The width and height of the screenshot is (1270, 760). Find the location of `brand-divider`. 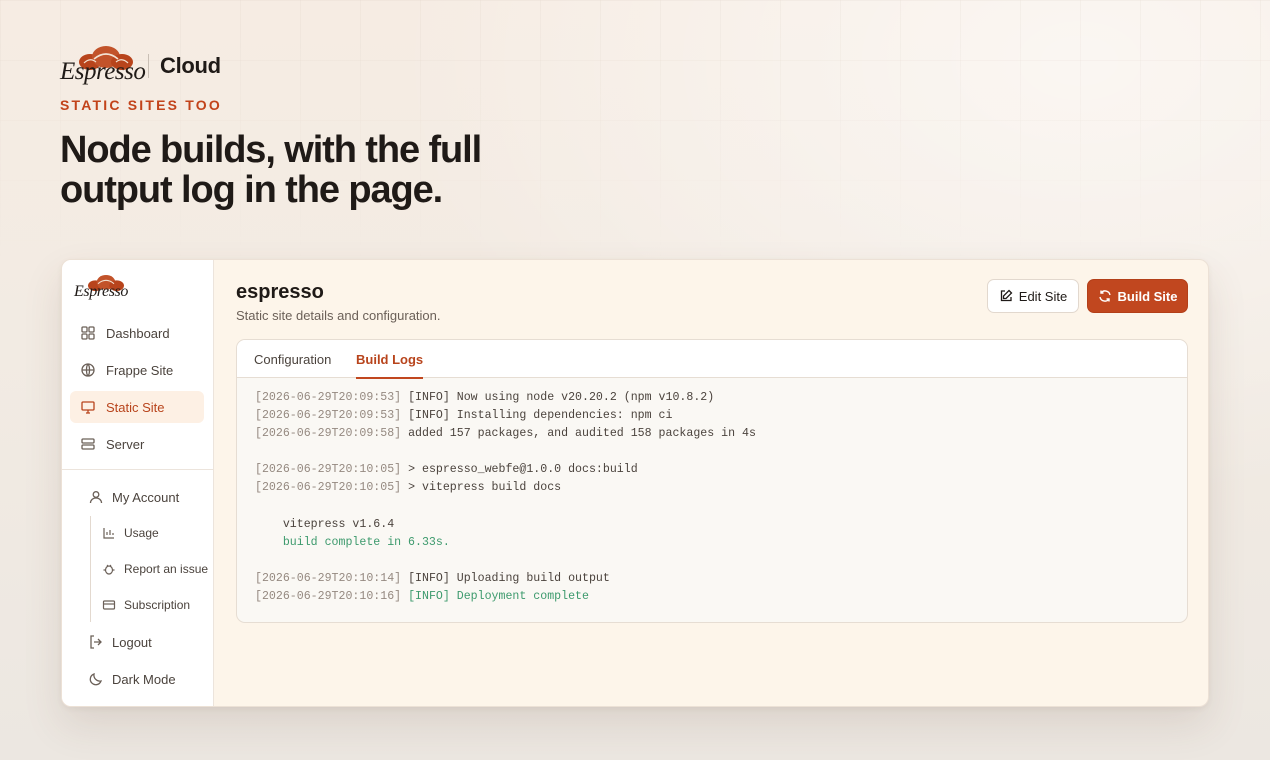

brand-divider is located at coordinates (148, 66).